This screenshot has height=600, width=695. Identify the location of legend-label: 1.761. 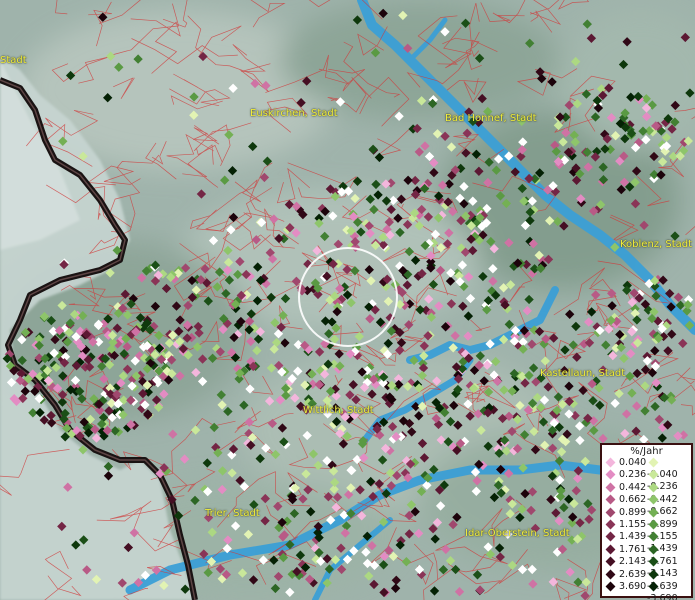
(633, 549).